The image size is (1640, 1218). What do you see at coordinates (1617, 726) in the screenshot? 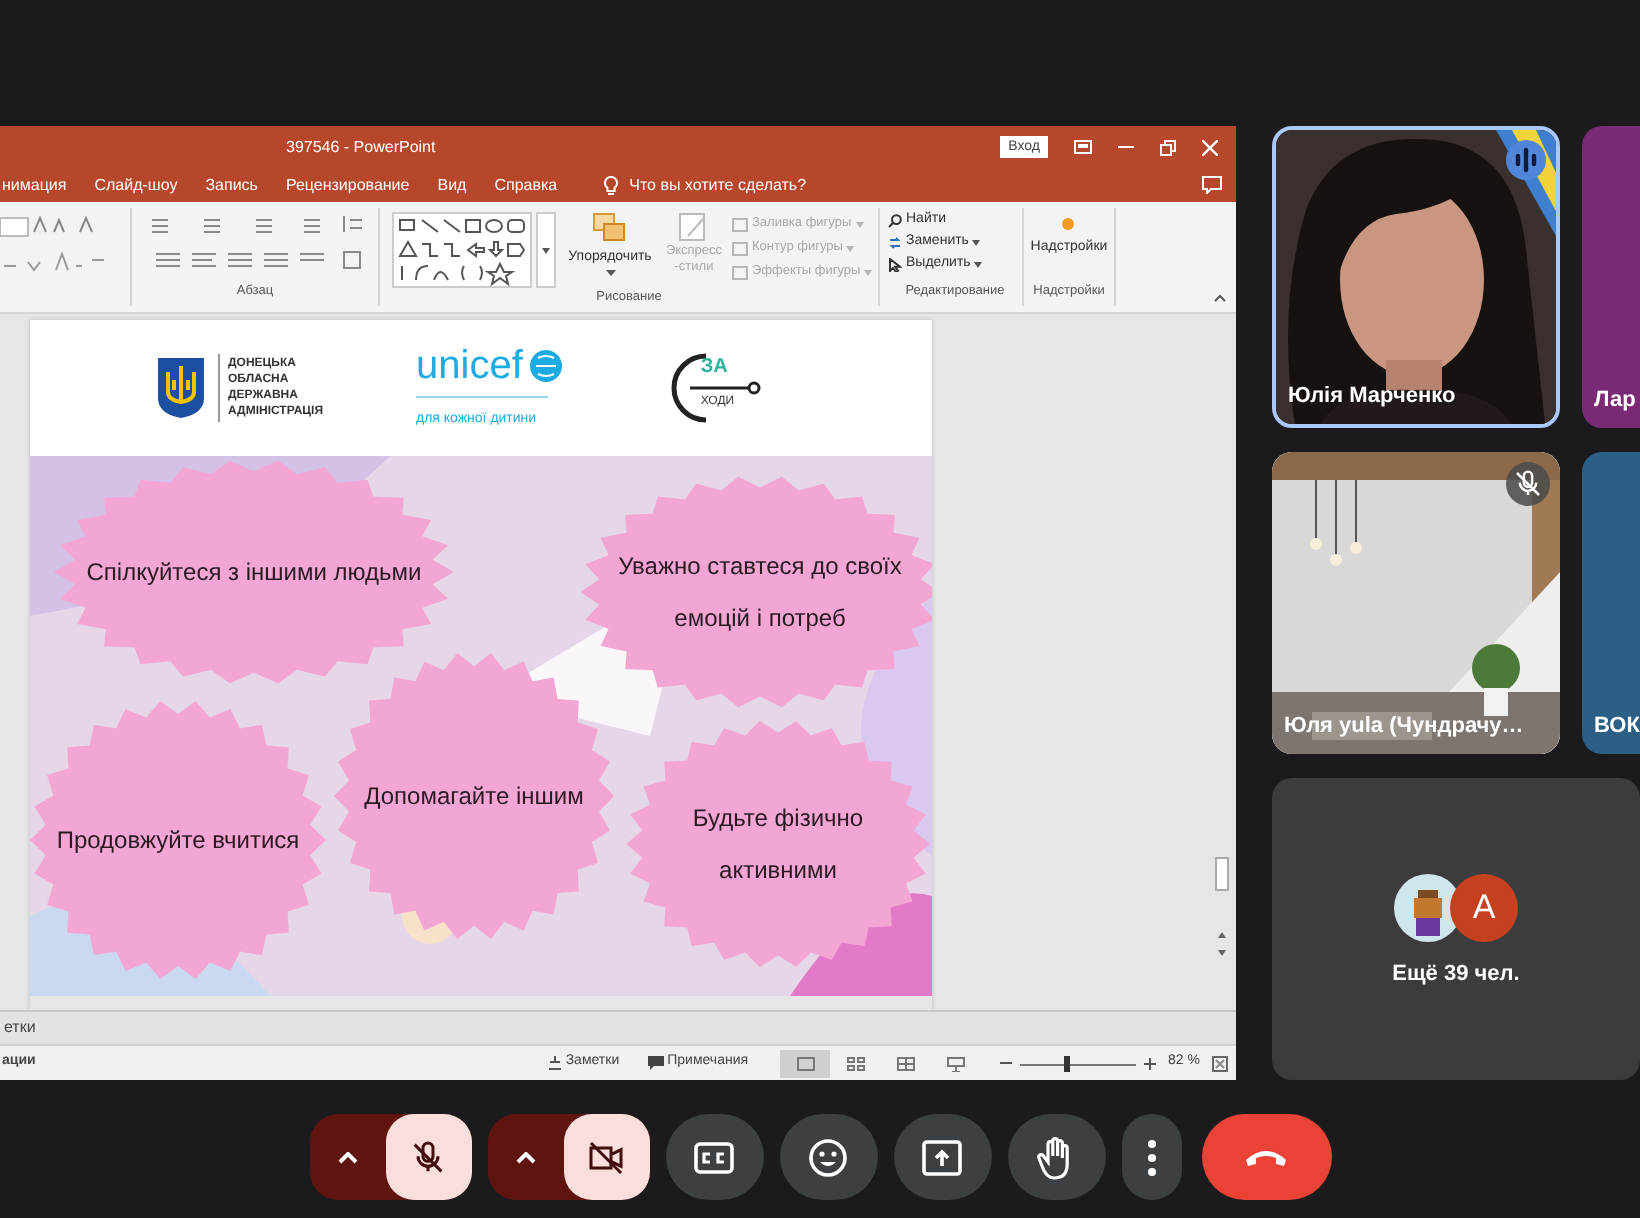
I see `participant-name: ВОК` at bounding box center [1617, 726].